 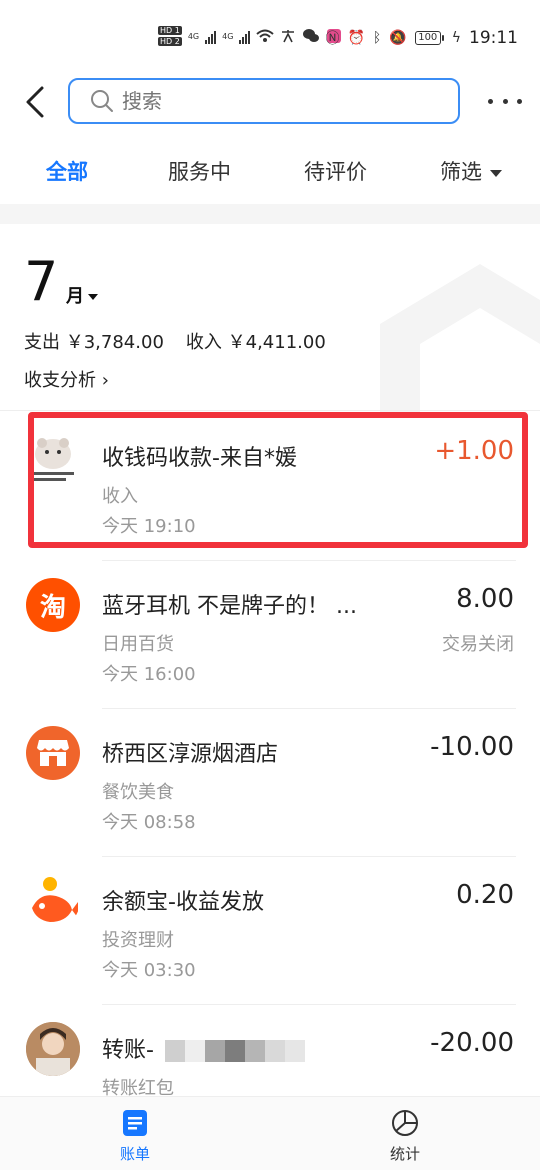 What do you see at coordinates (193, 36) in the screenshot?
I see `network-type-1: 4G` at bounding box center [193, 36].